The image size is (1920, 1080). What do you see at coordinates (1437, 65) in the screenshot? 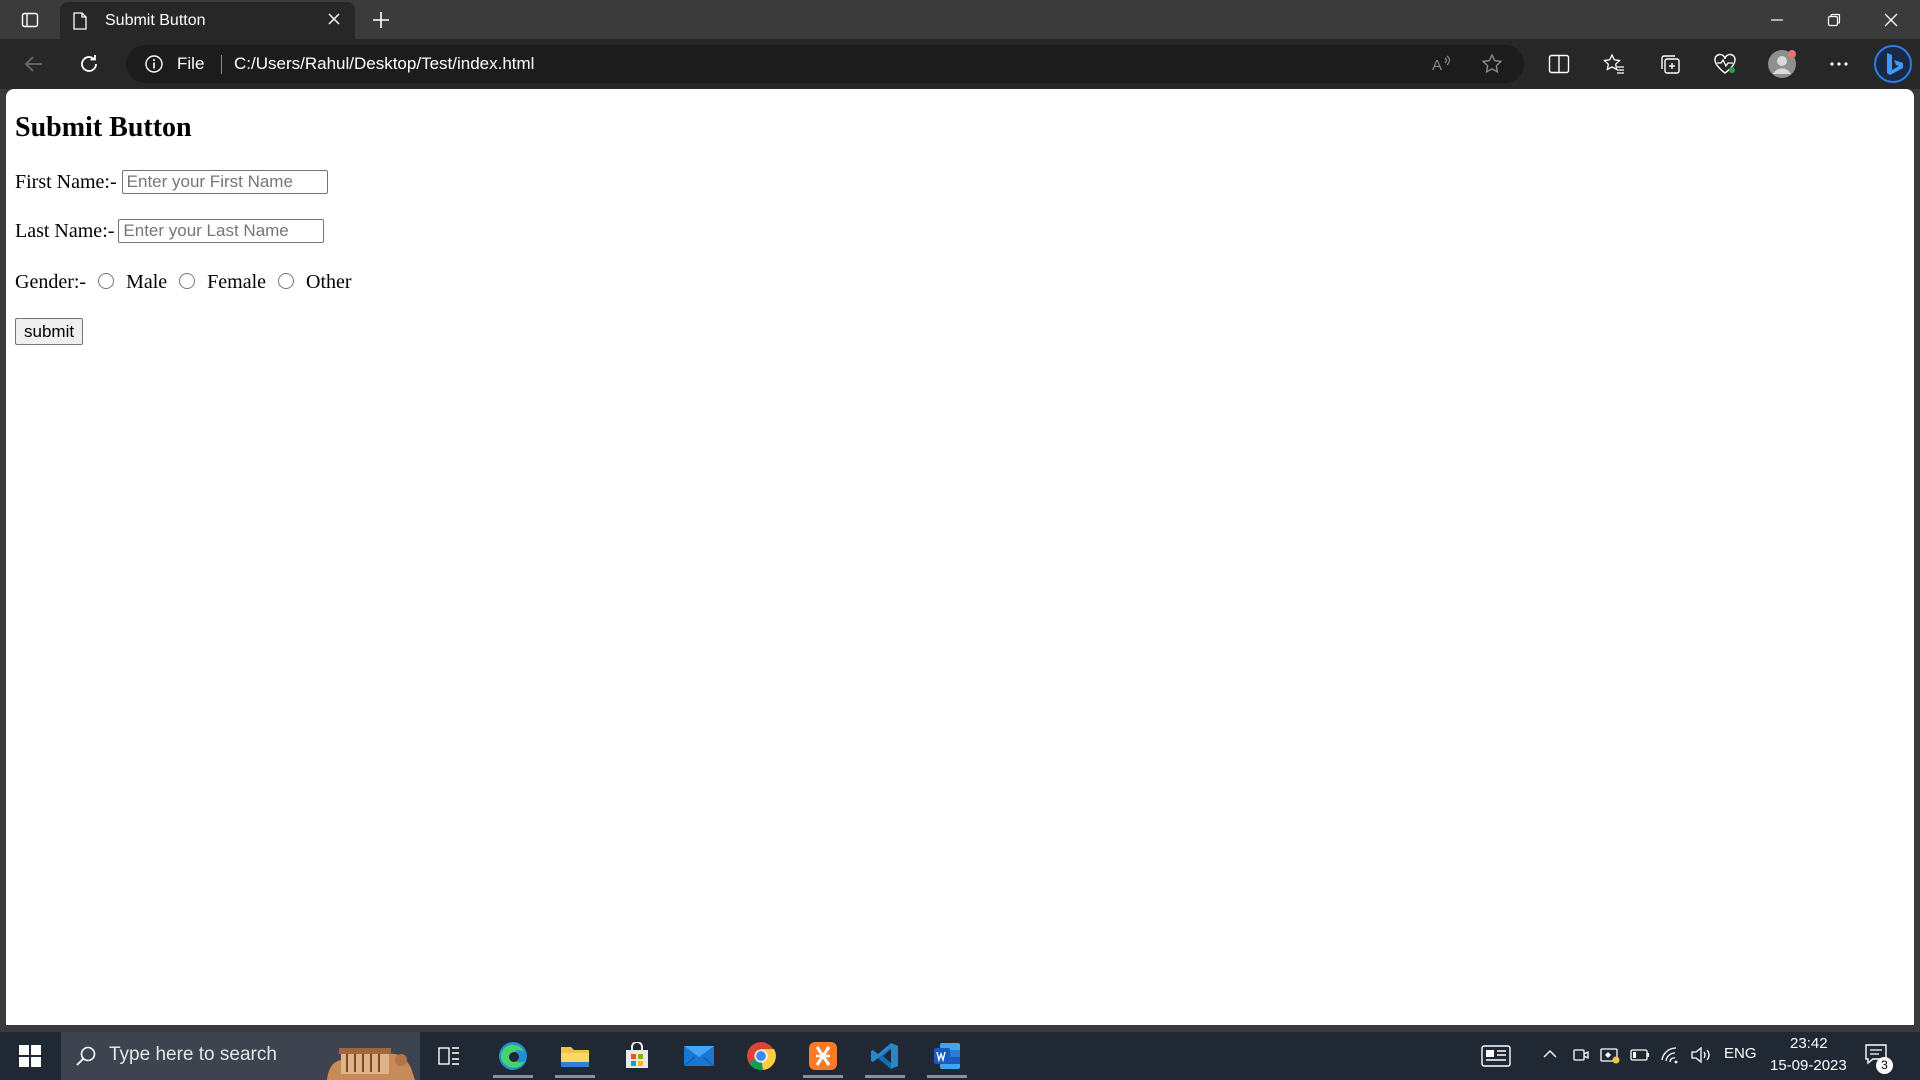
I see `svg-text: A` at bounding box center [1437, 65].